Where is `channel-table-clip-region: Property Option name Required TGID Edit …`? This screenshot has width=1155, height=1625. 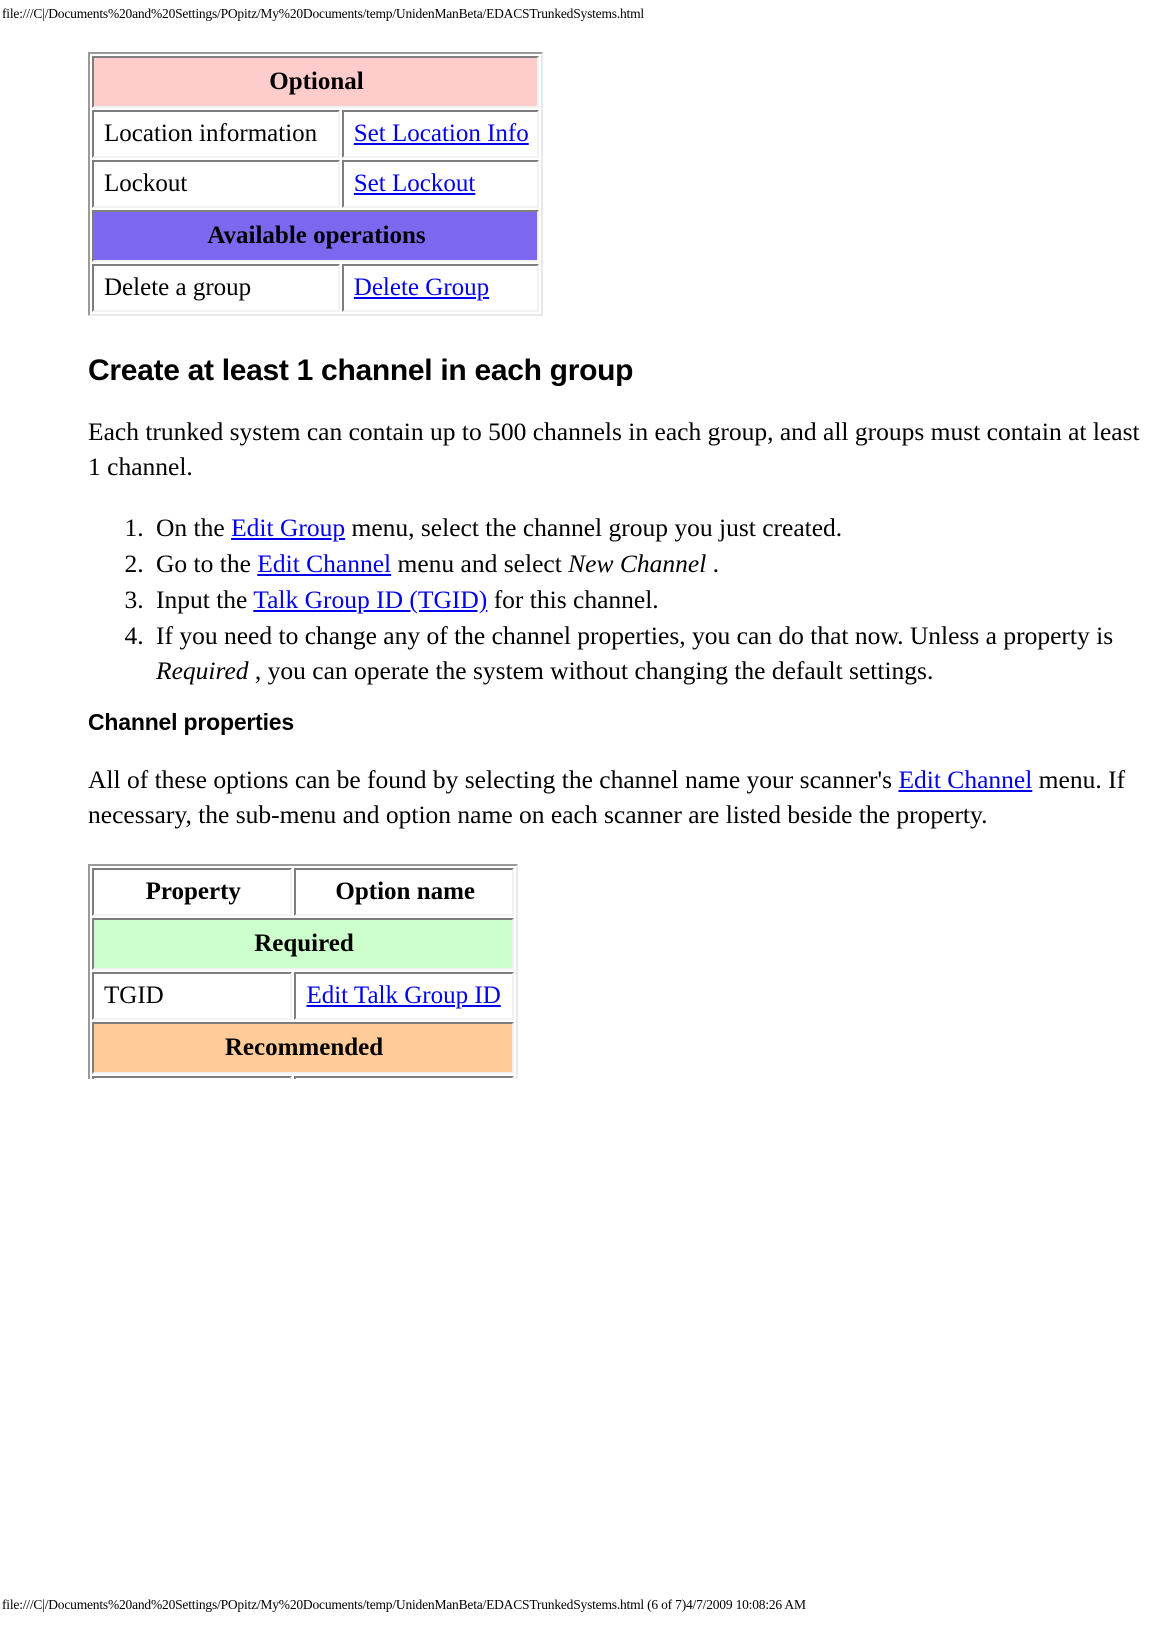 channel-table-clip-region: Property Option name Required TGID Edit … is located at coordinates (618, 971).